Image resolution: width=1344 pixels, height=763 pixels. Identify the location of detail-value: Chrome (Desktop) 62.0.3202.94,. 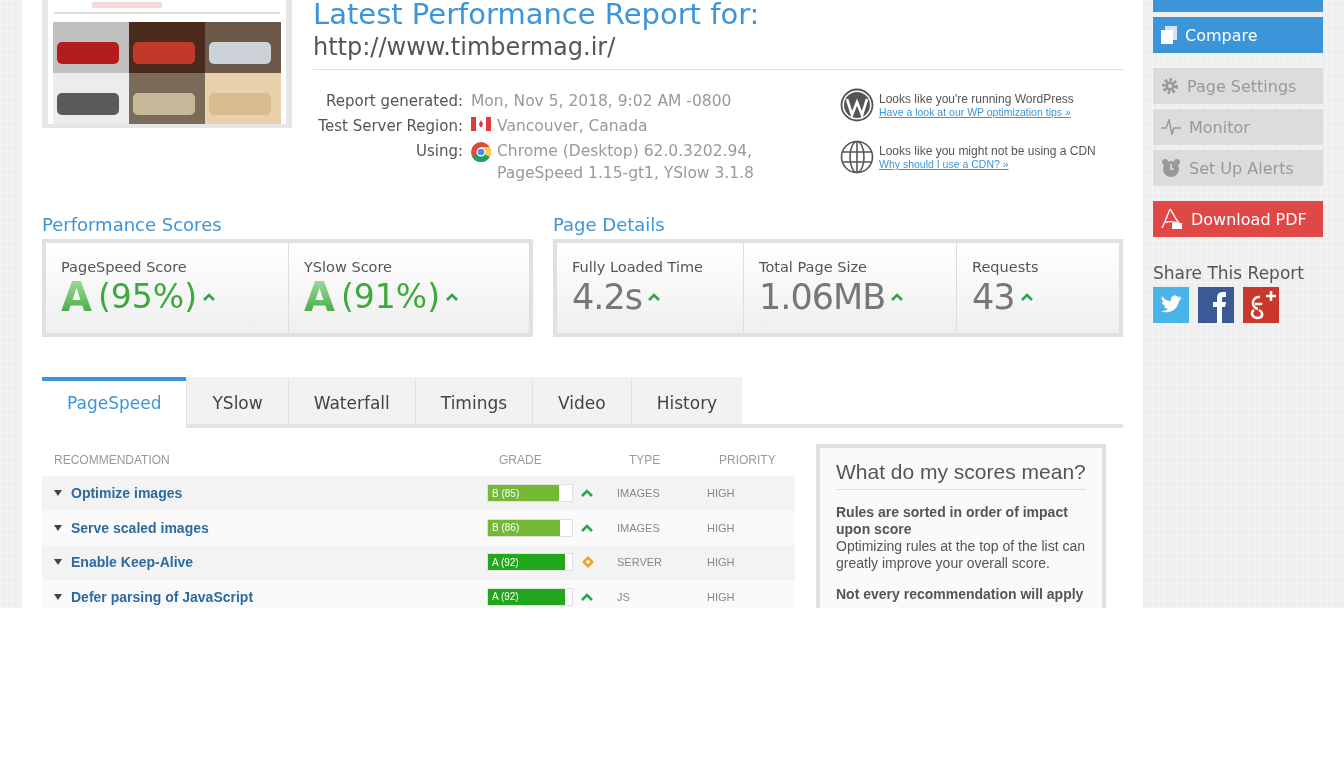
(625, 151).